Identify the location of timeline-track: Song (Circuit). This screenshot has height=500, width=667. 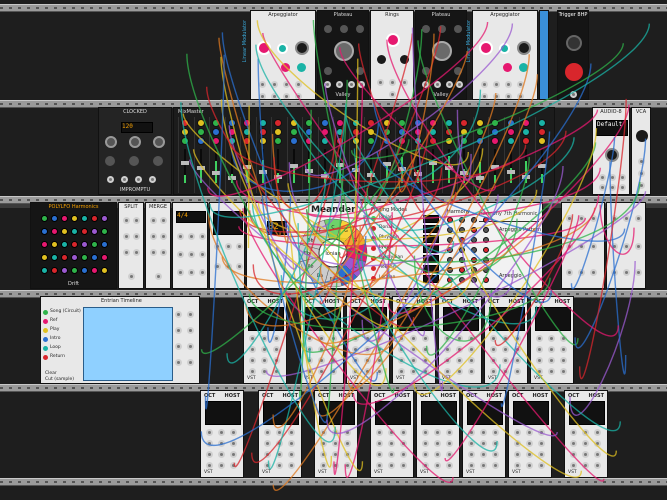
(63, 313).